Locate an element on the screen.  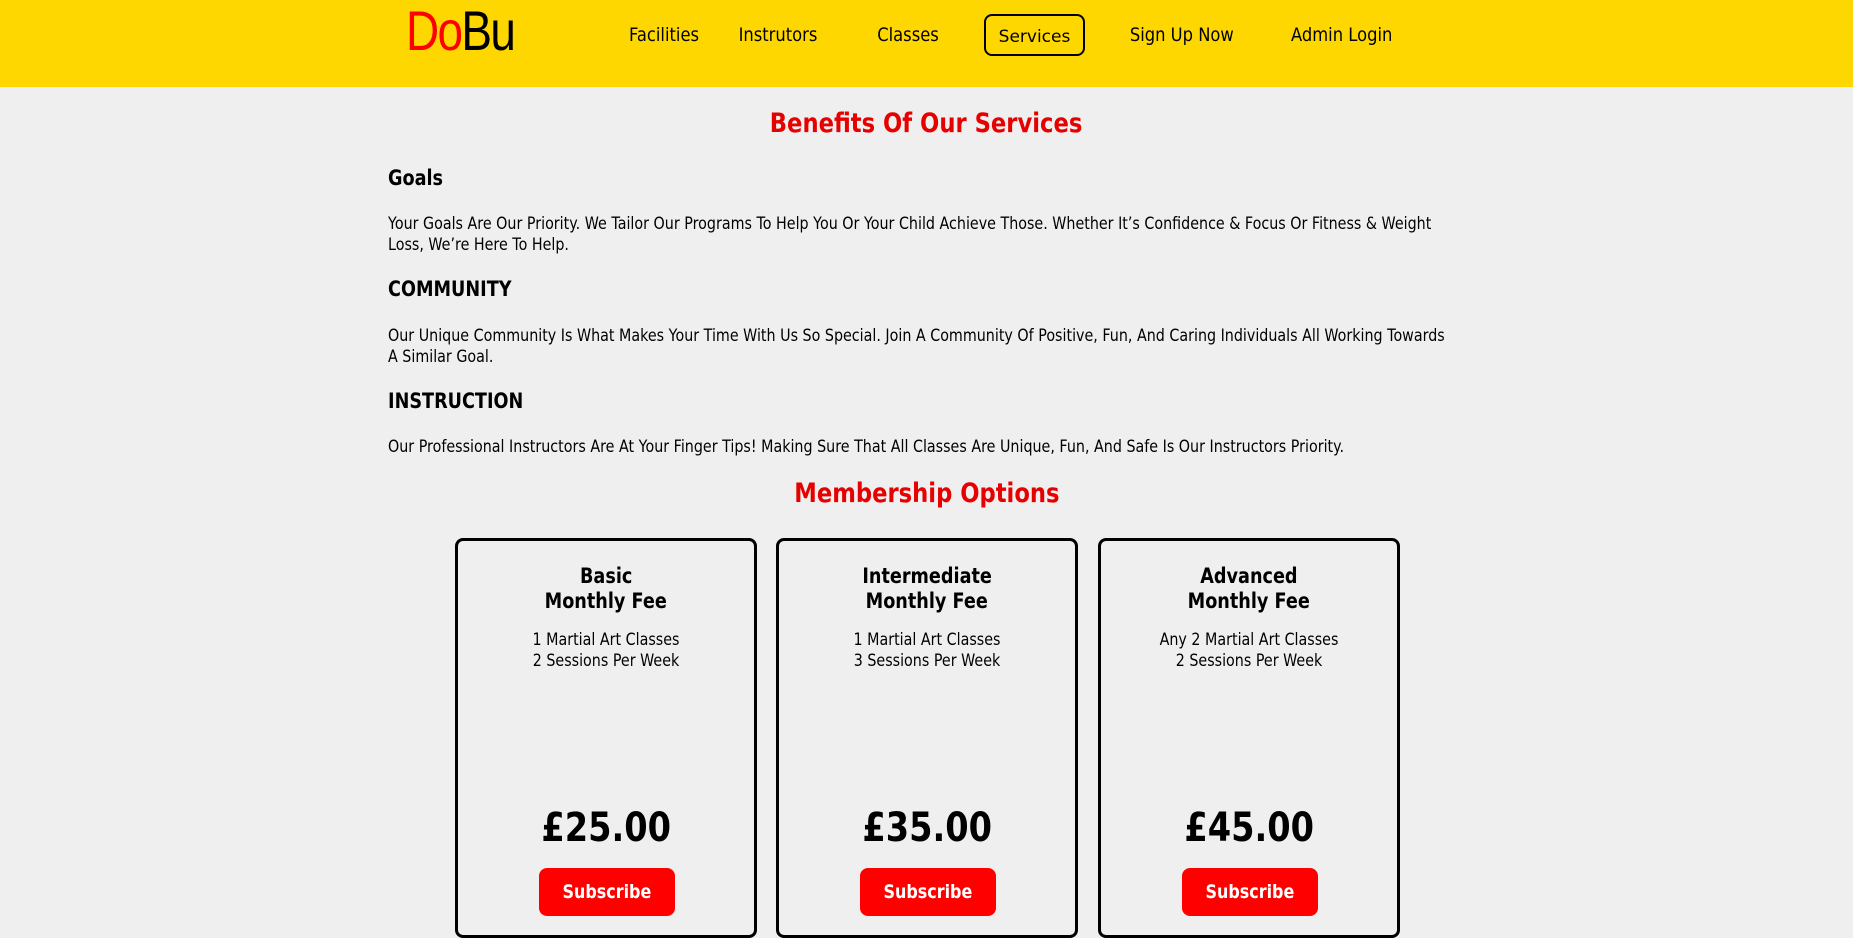
card-price: £25.00 is located at coordinates (606, 828).